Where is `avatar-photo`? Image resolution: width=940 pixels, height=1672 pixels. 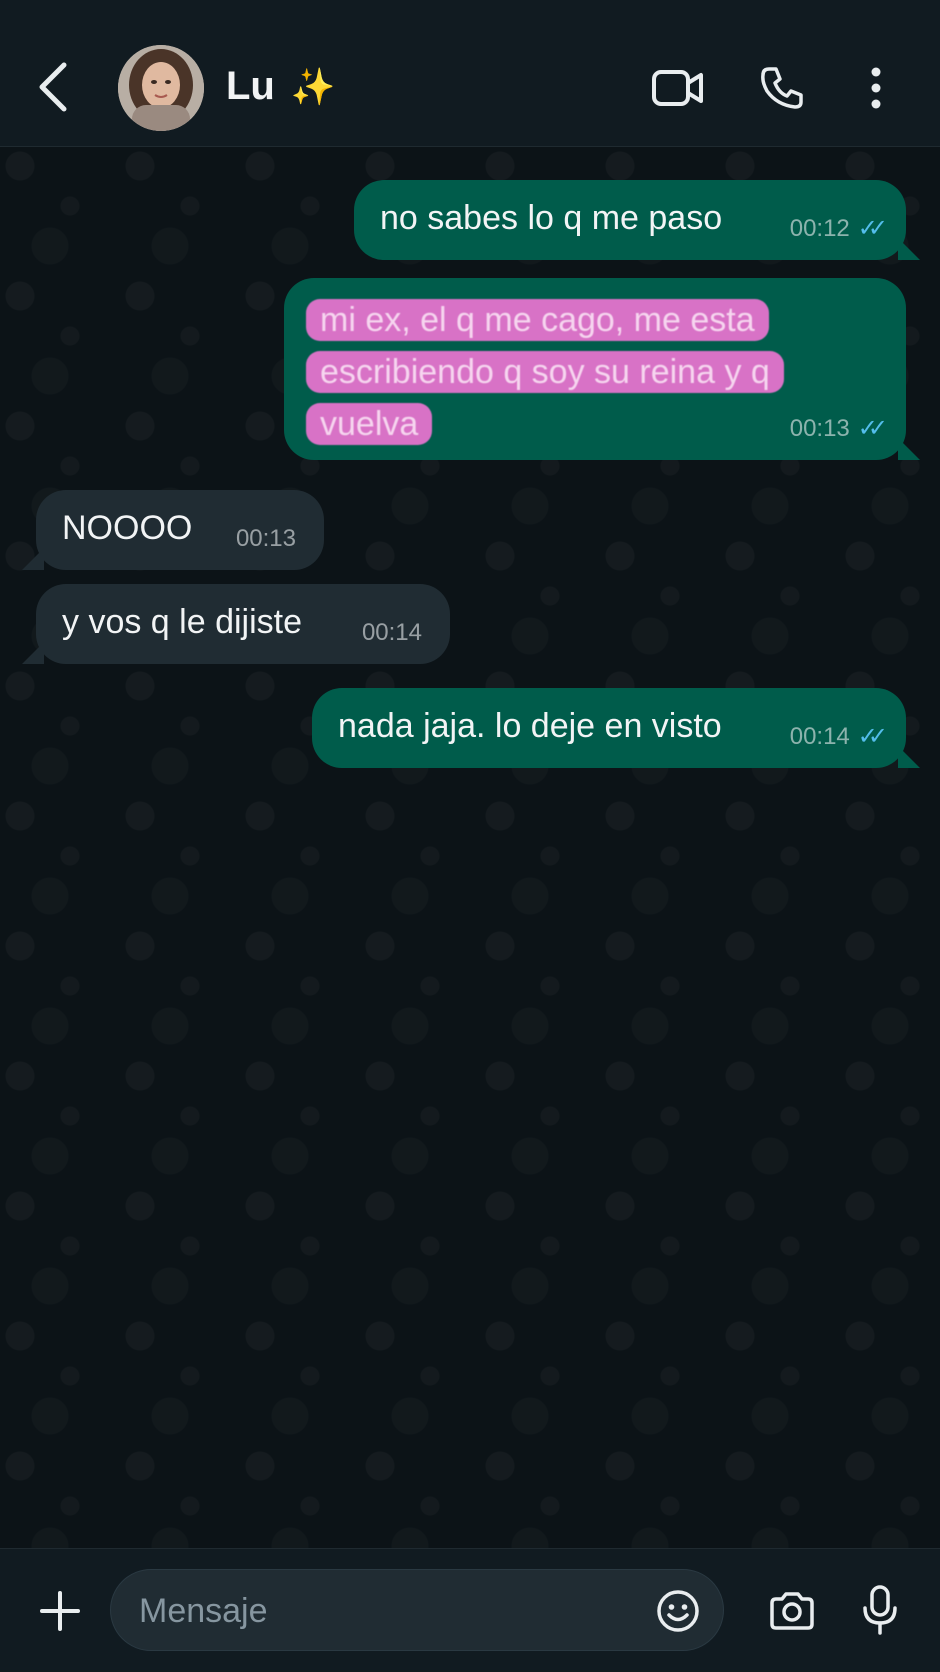 avatar-photo is located at coordinates (161, 88).